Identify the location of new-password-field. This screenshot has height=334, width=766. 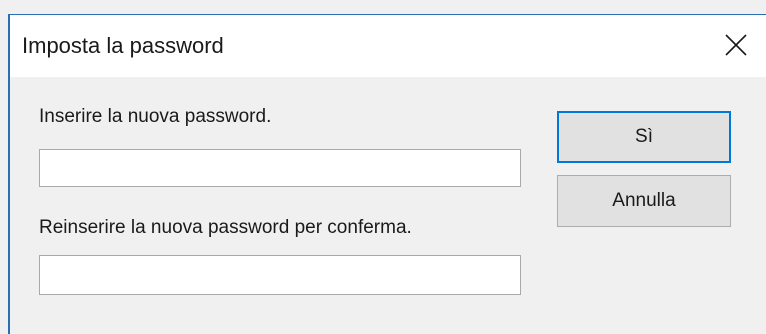
(280, 168).